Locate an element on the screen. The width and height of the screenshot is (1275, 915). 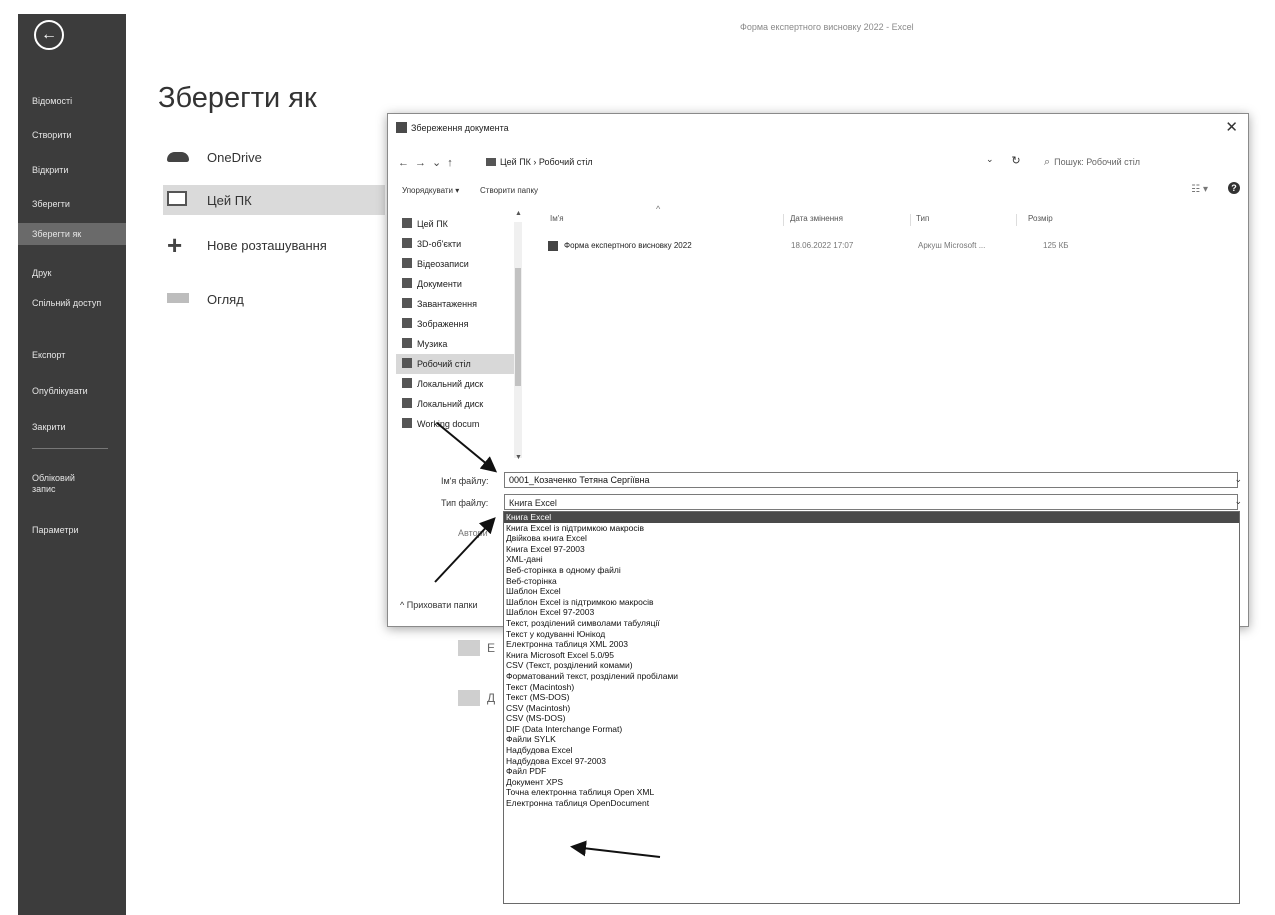
filetype-option: Книга Excel is located at coordinates (871, 517).